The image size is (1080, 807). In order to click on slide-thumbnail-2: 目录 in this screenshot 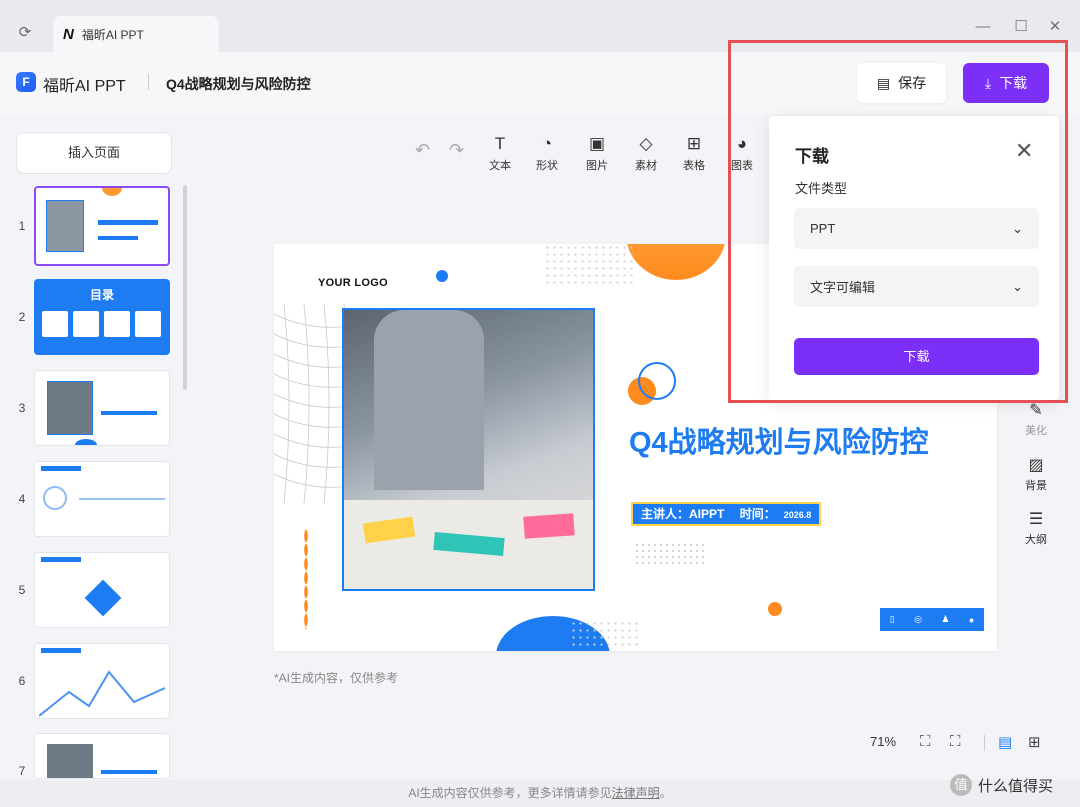, I will do `click(102, 317)`.